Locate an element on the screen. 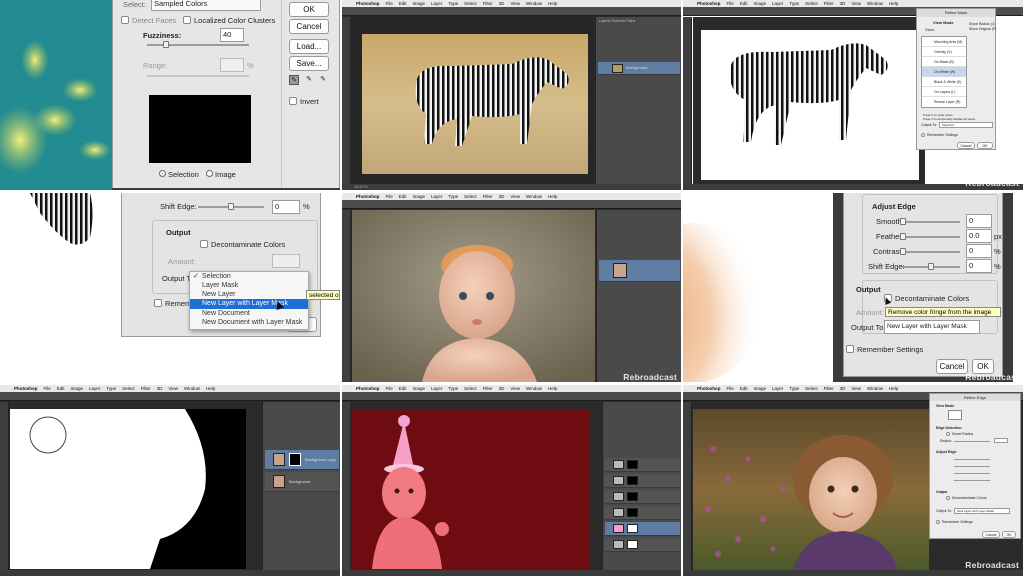 This screenshot has width=1023, height=576. detect-faces-checkbox is located at coordinates (125, 20).